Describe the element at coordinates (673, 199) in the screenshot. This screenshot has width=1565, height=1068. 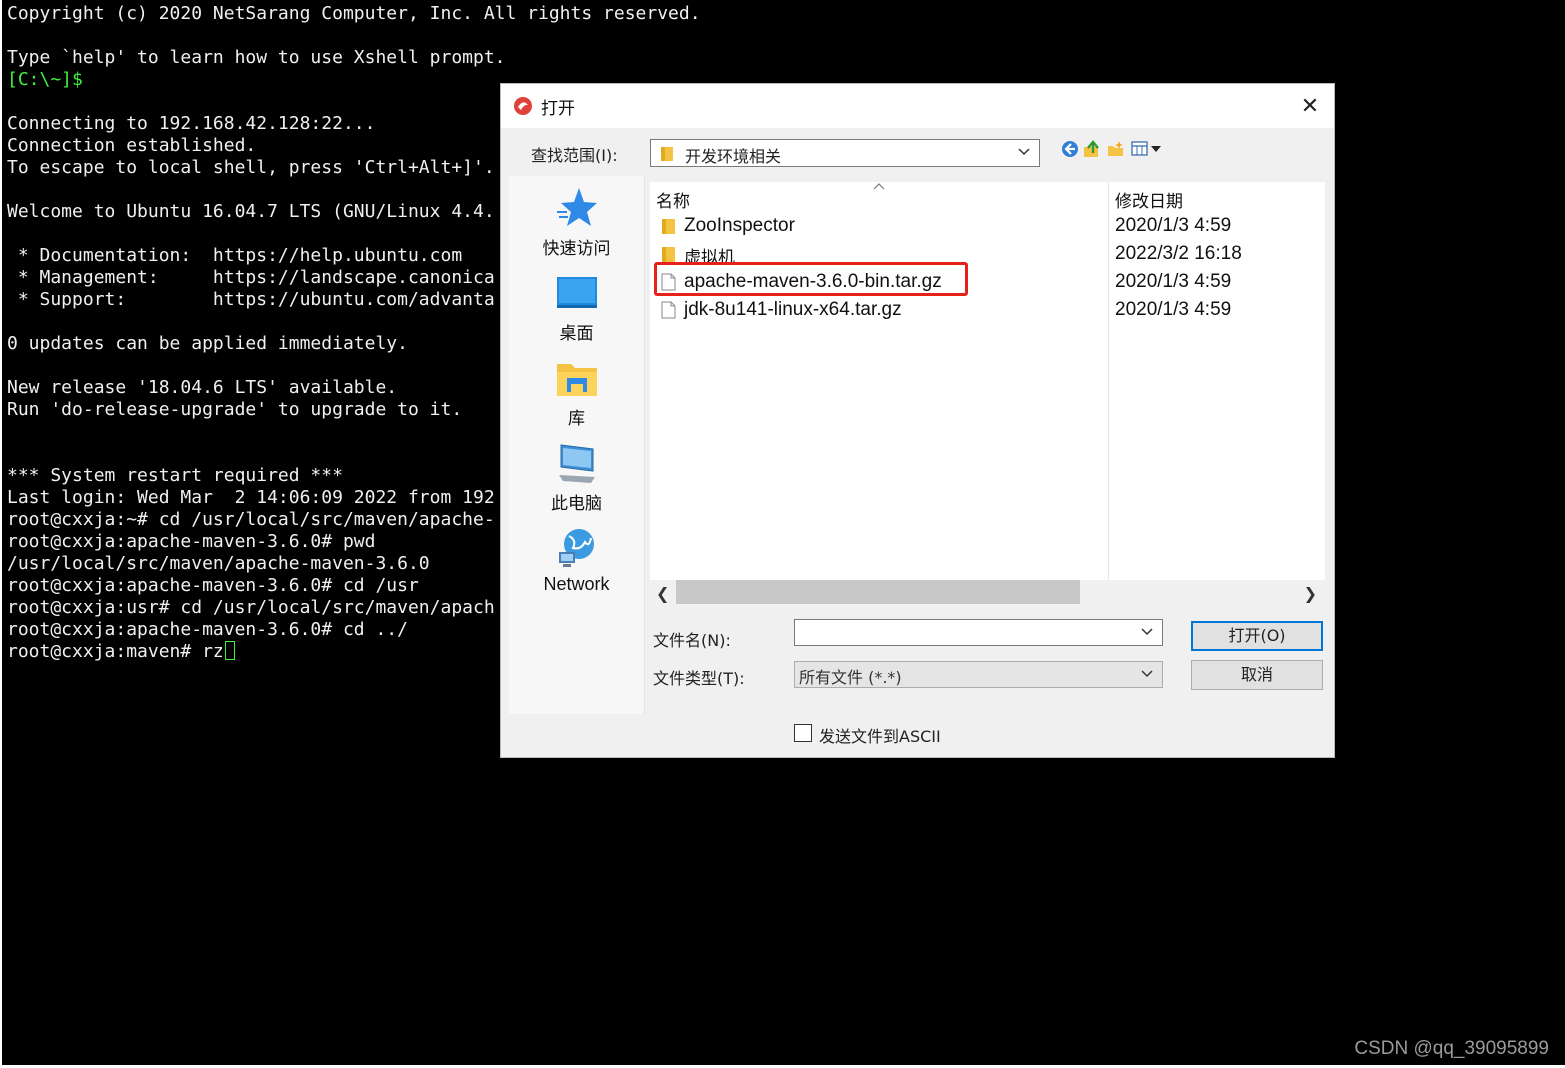
I see `column-header-name: 名称` at that location.